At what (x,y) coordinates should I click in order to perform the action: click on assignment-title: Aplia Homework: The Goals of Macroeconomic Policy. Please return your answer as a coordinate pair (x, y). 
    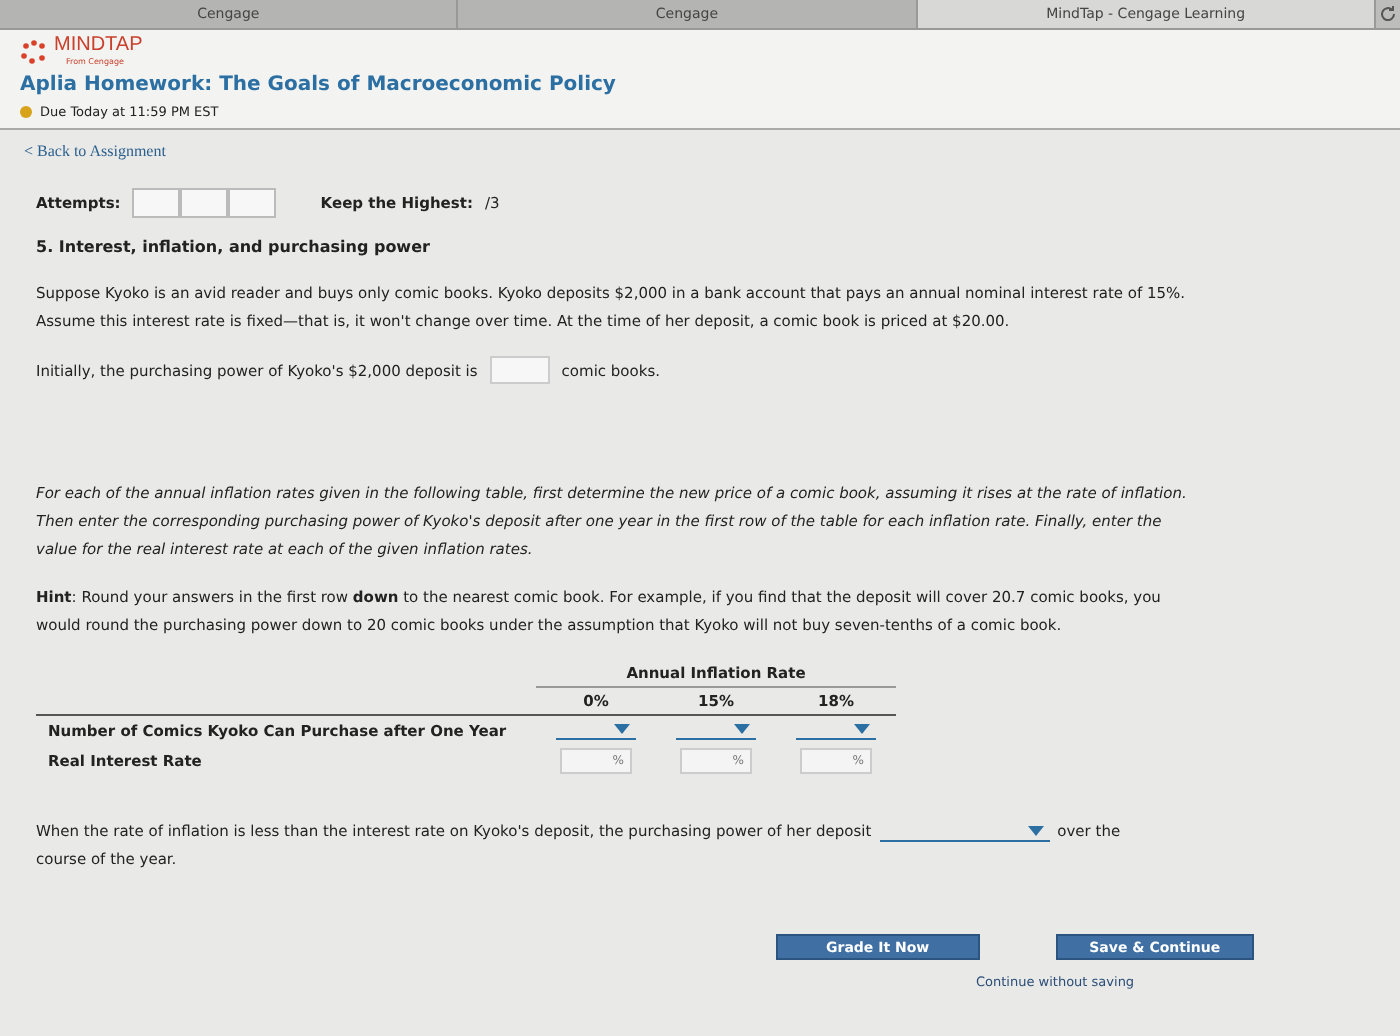
    Looking at the image, I should click on (319, 85).